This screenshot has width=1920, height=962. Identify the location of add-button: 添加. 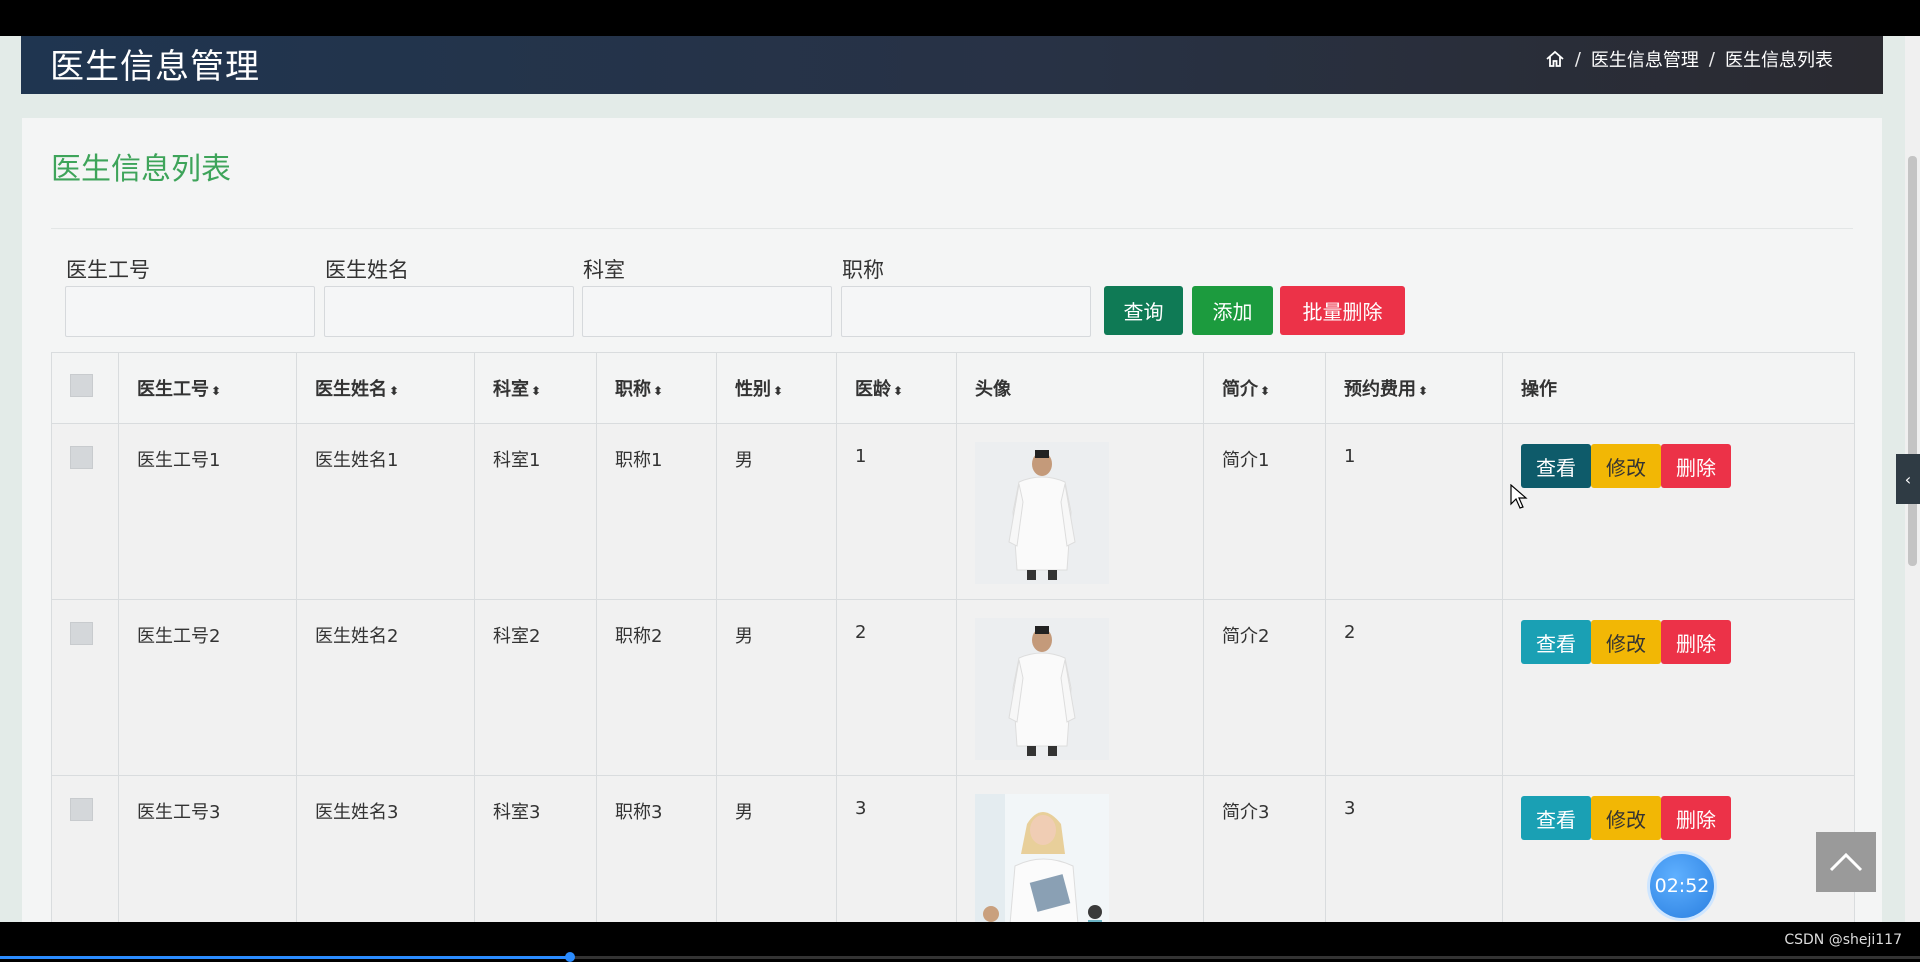
(1232, 310).